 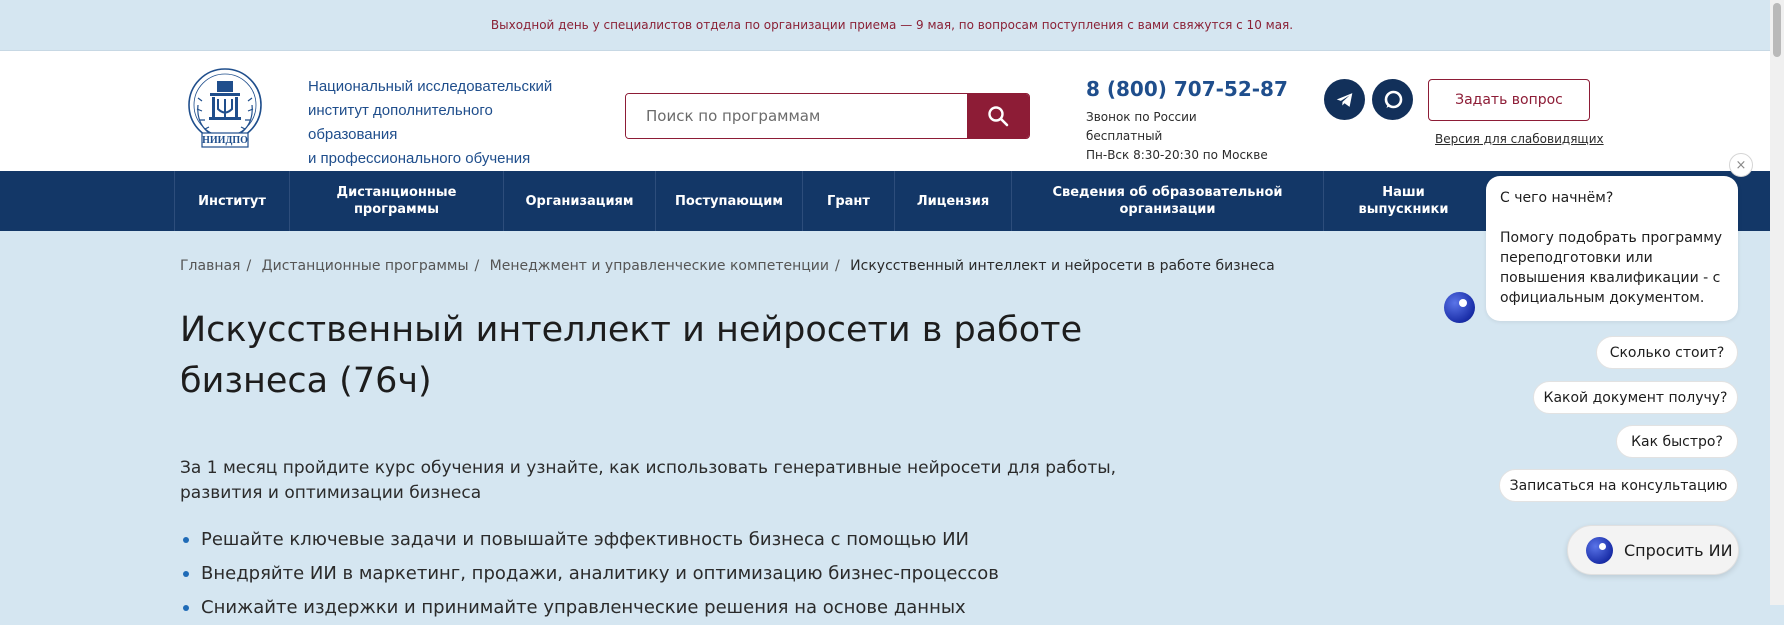 I want to click on phone-note-line-2: Пн-Вск 8:30-20:30 по Москве, so click(x=1177, y=155).